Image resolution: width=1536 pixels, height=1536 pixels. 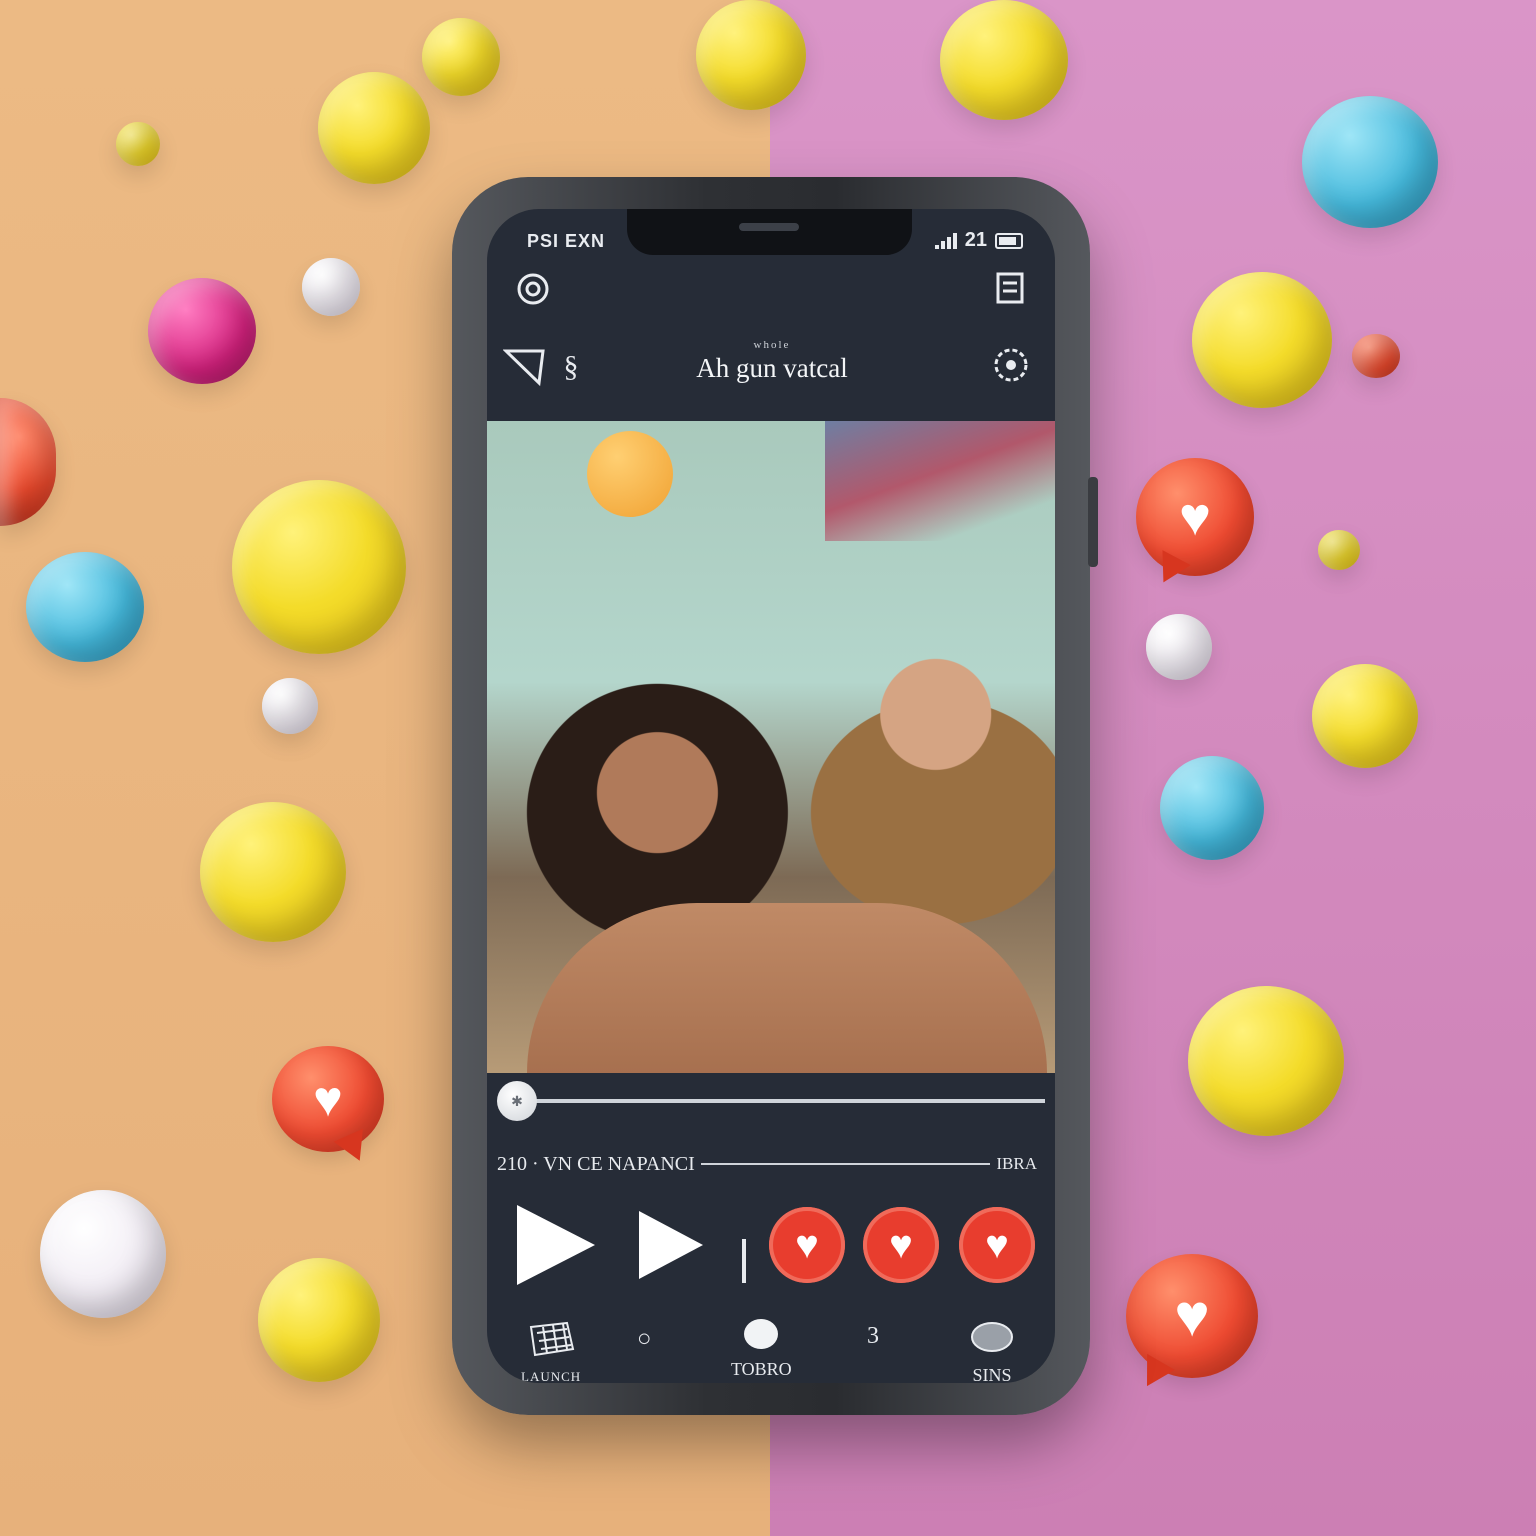 I want to click on photo-orange-ball, so click(x=630, y=474).